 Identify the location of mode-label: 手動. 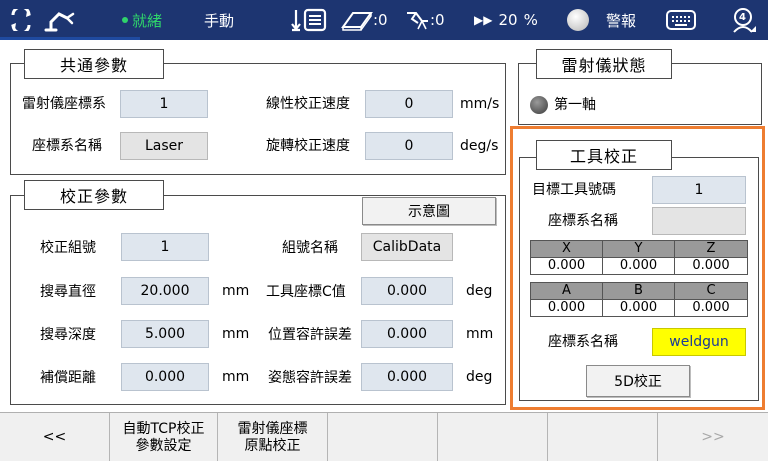
(219, 20).